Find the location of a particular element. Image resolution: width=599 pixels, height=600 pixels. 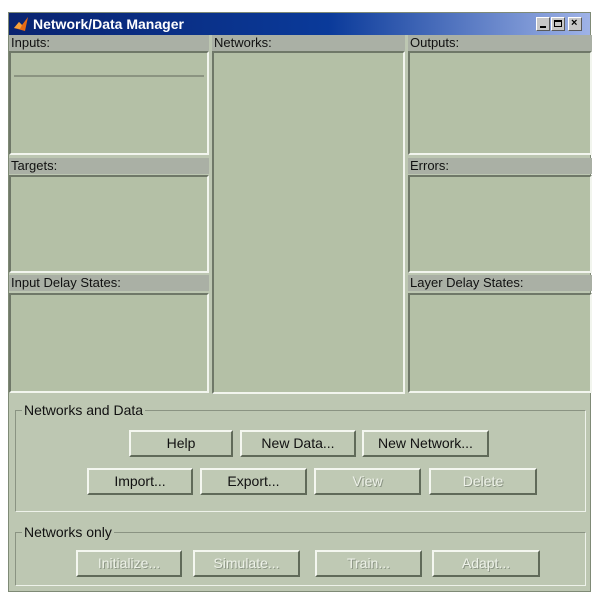

inputs-selection-divider is located at coordinates (109, 76).